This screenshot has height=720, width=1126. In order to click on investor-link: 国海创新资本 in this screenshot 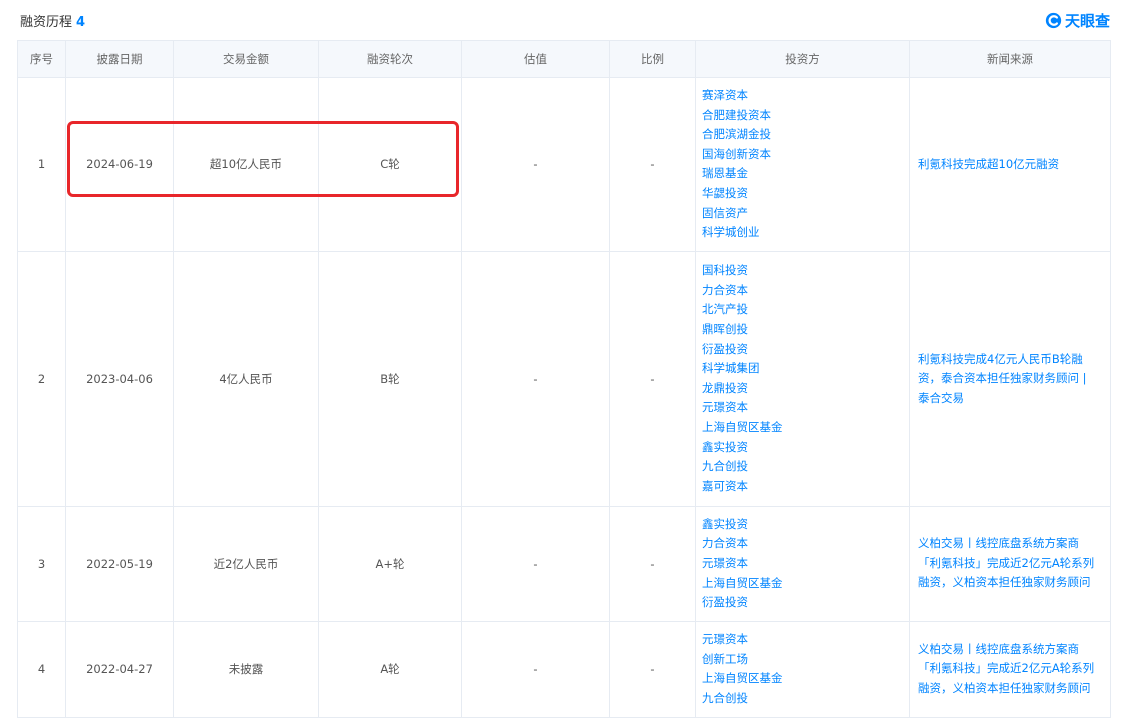, I will do `click(805, 155)`.